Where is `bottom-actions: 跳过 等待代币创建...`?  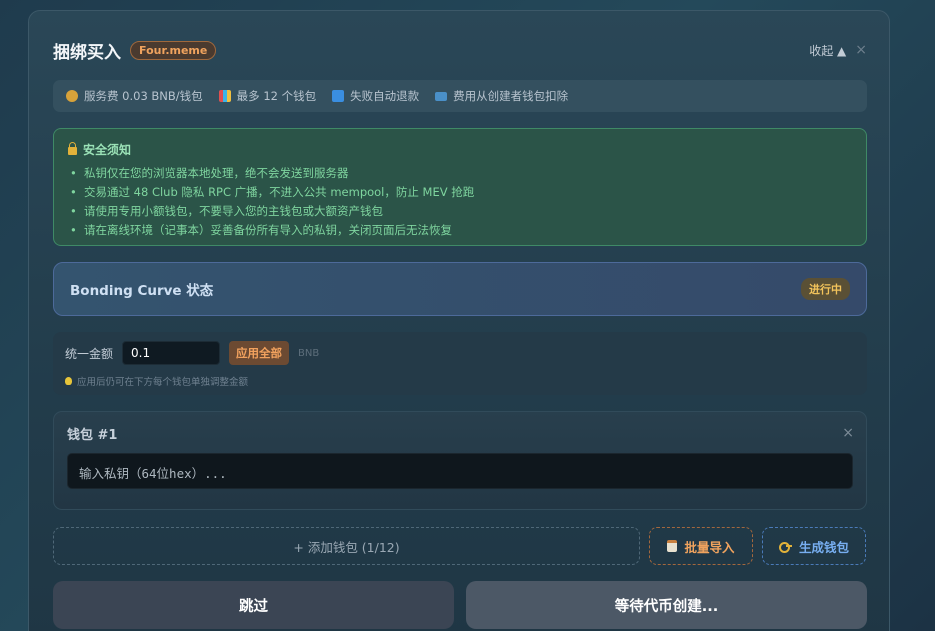
bottom-actions: 跳过 等待代币创建... is located at coordinates (460, 605).